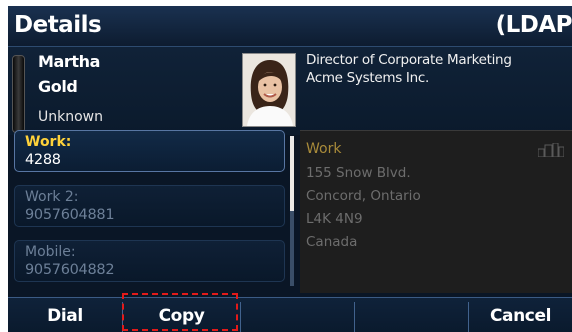 The image size is (572, 332). I want to click on contact-first-name: Martha, so click(69, 61).